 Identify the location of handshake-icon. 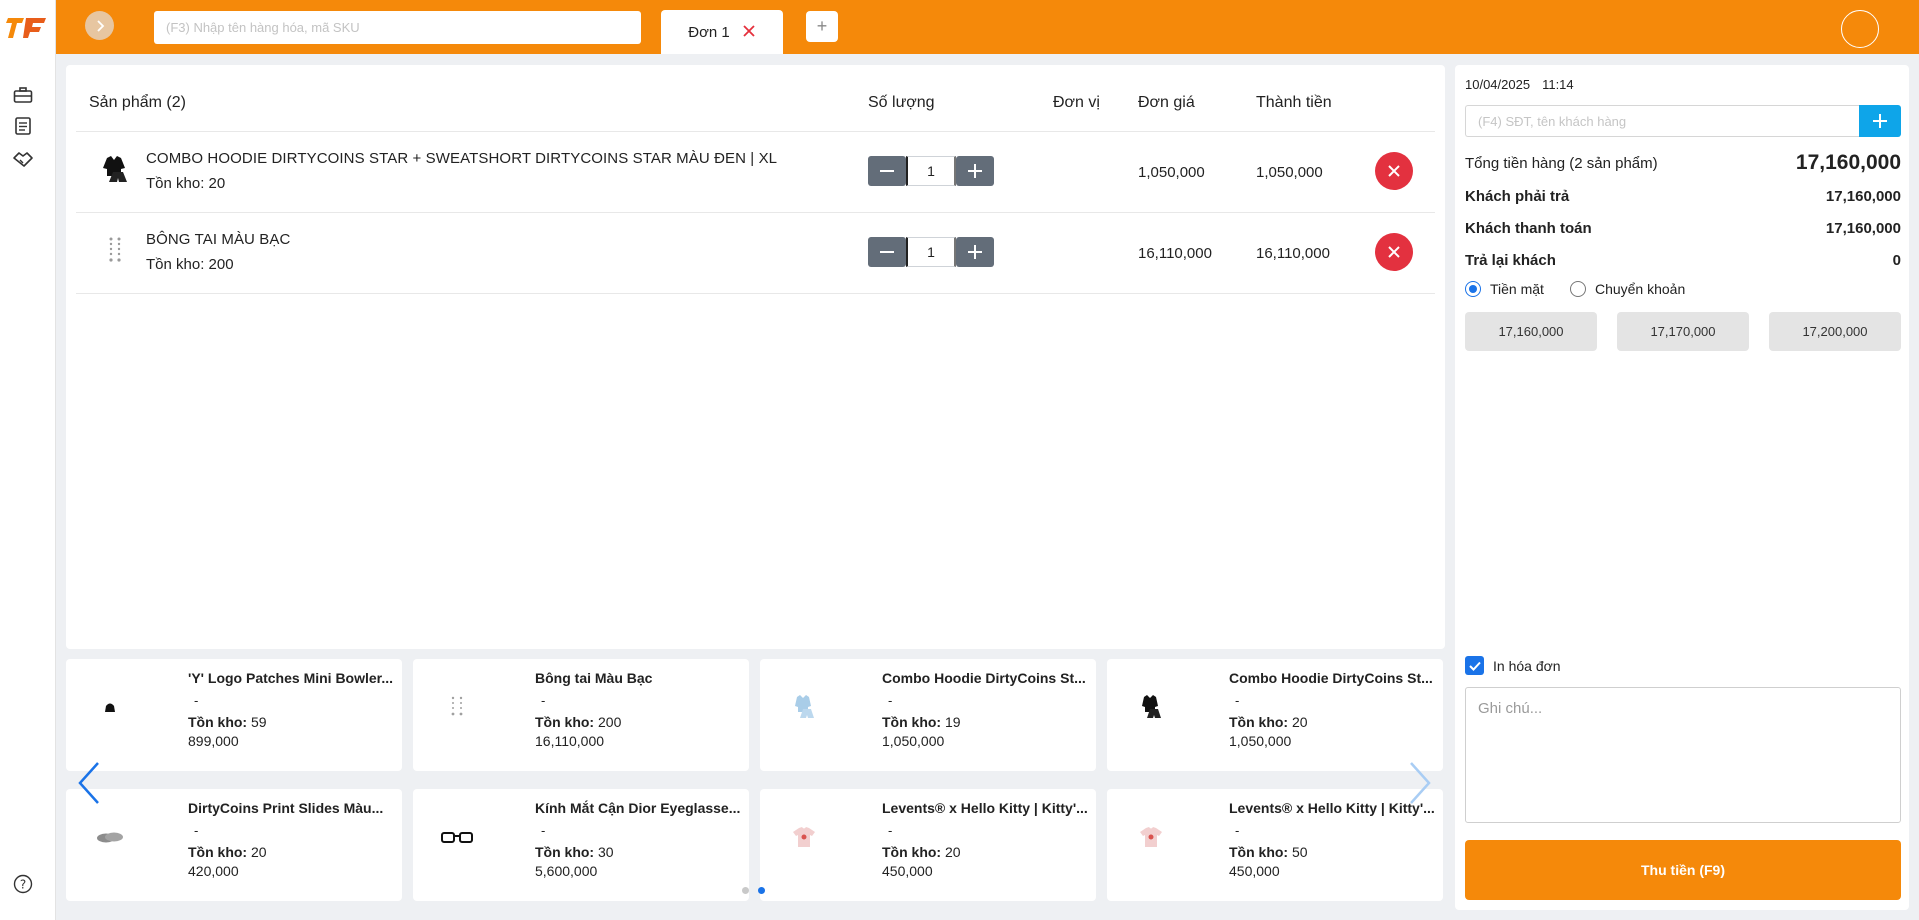
(23, 159).